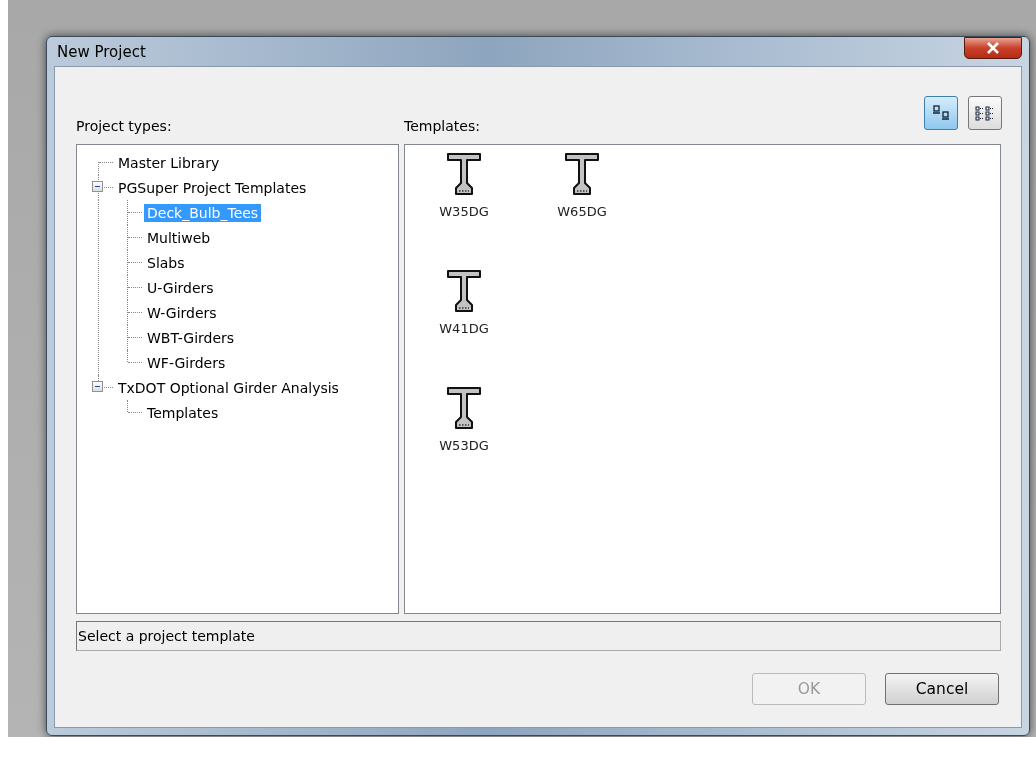  What do you see at coordinates (166, 262) in the screenshot?
I see `tree-item: Slabs` at bounding box center [166, 262].